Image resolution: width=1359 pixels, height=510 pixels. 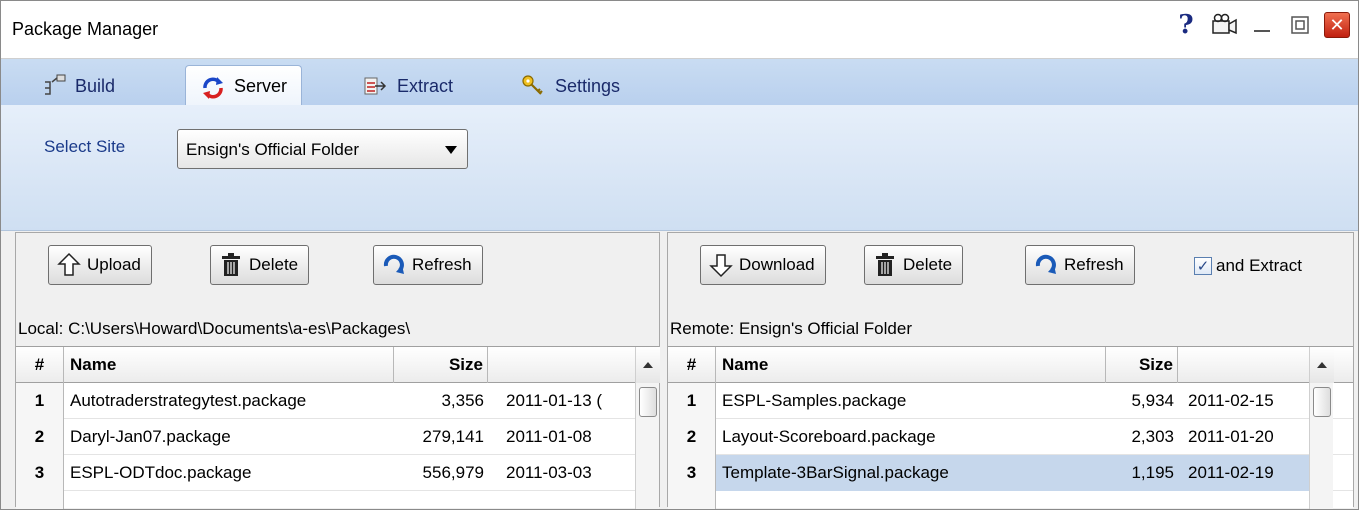 What do you see at coordinates (273, 149) in the screenshot?
I see `site-select-value: Ensign's Official Folder` at bounding box center [273, 149].